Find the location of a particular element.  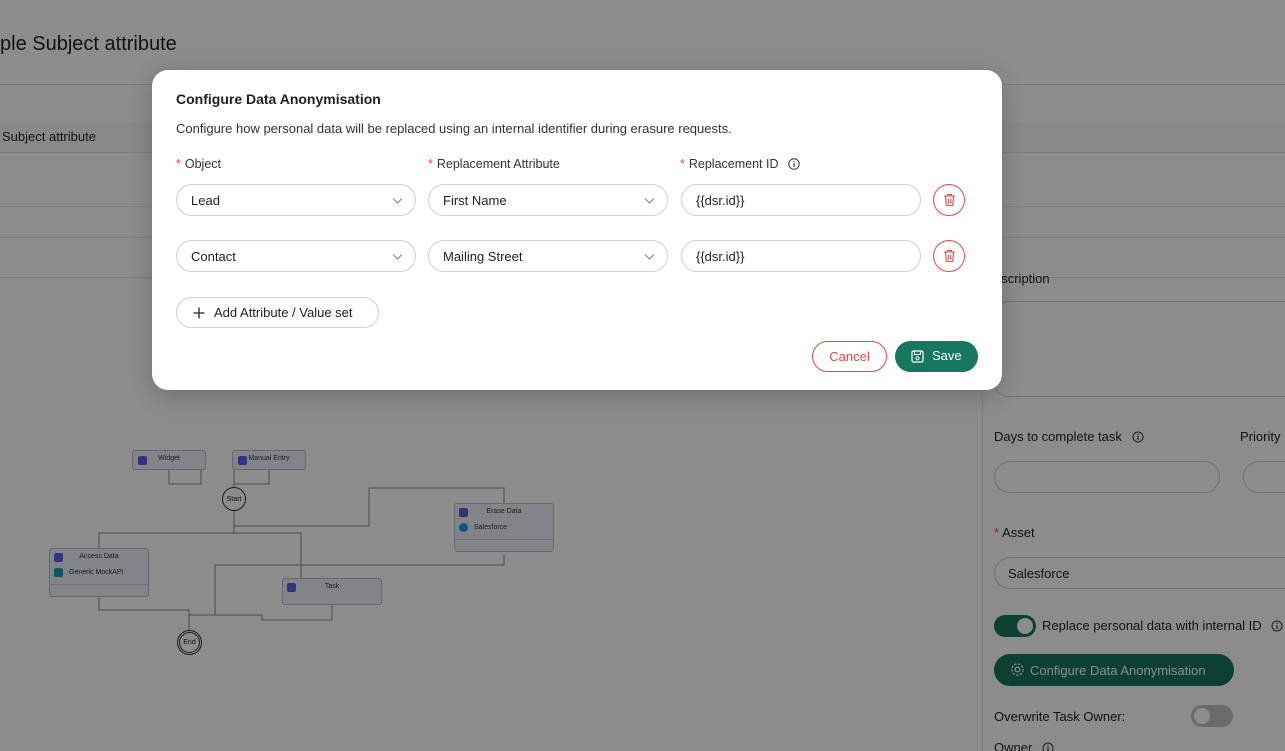

save-icon is located at coordinates (917, 356).